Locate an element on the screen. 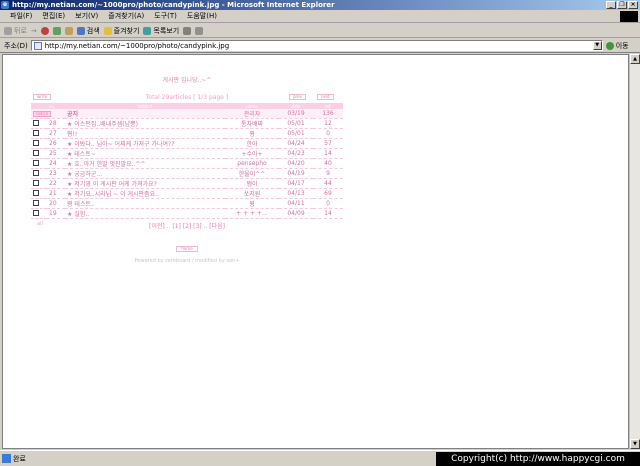  row-name: +수아+ is located at coordinates (252, 153).